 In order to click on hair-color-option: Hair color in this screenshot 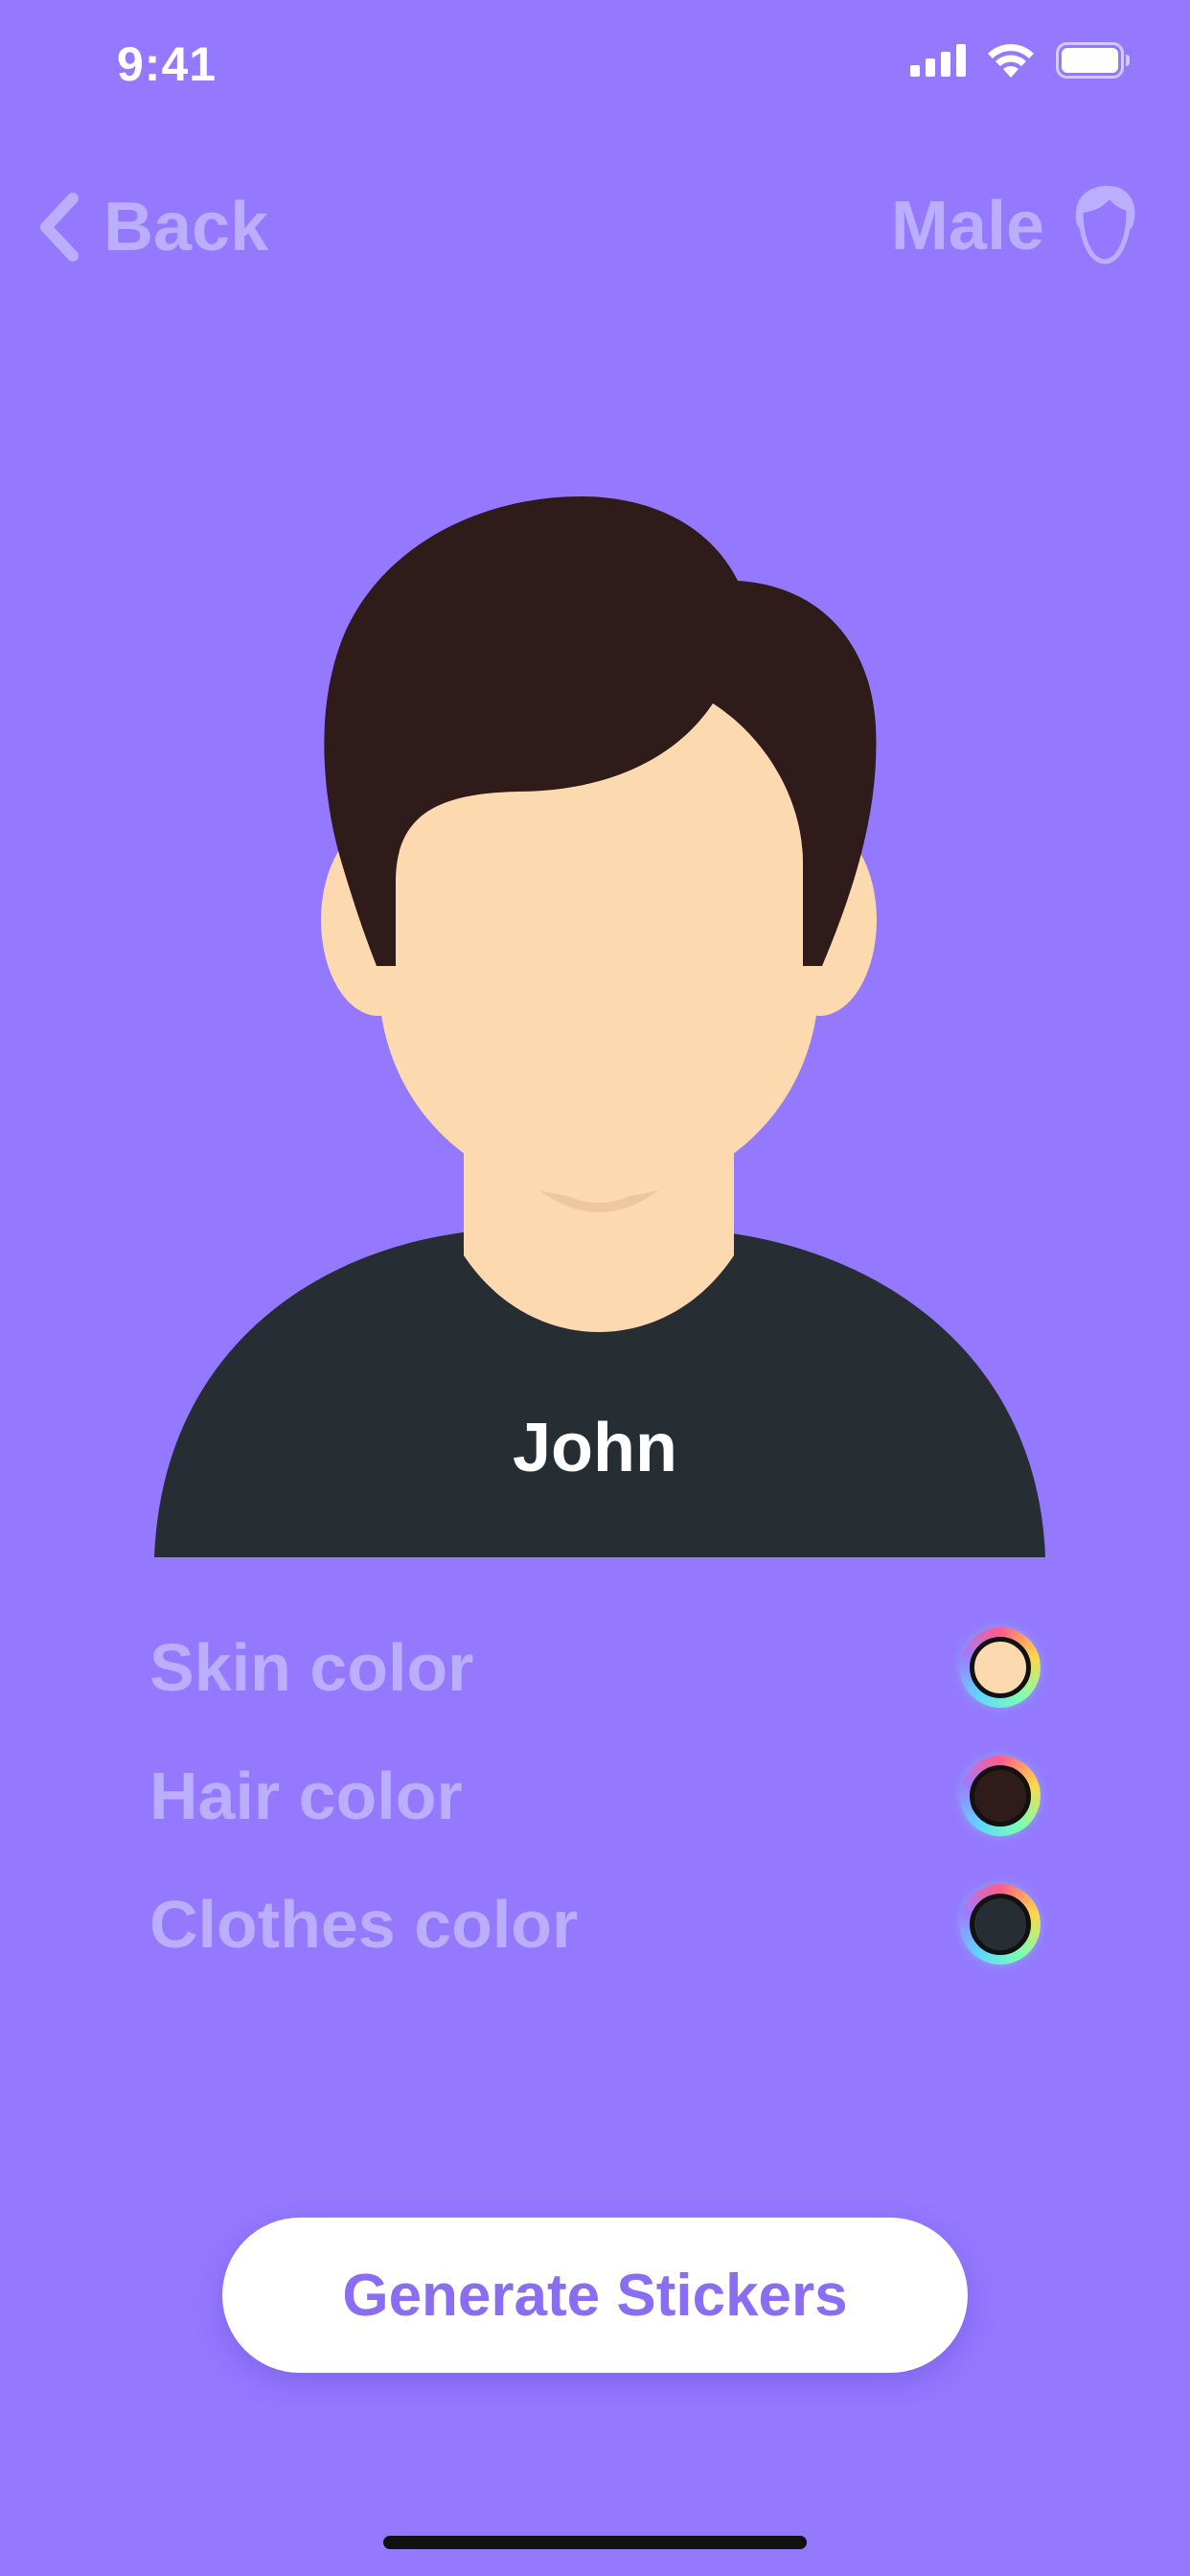, I will do `click(595, 1796)`.